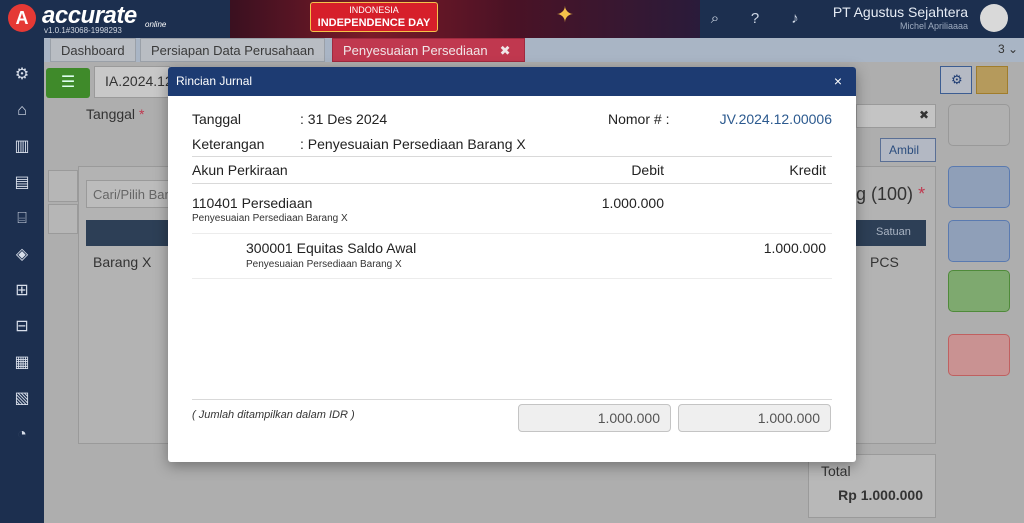 This screenshot has height=523, width=1024. Describe the element at coordinates (979, 355) in the screenshot. I see `delete-button` at that location.